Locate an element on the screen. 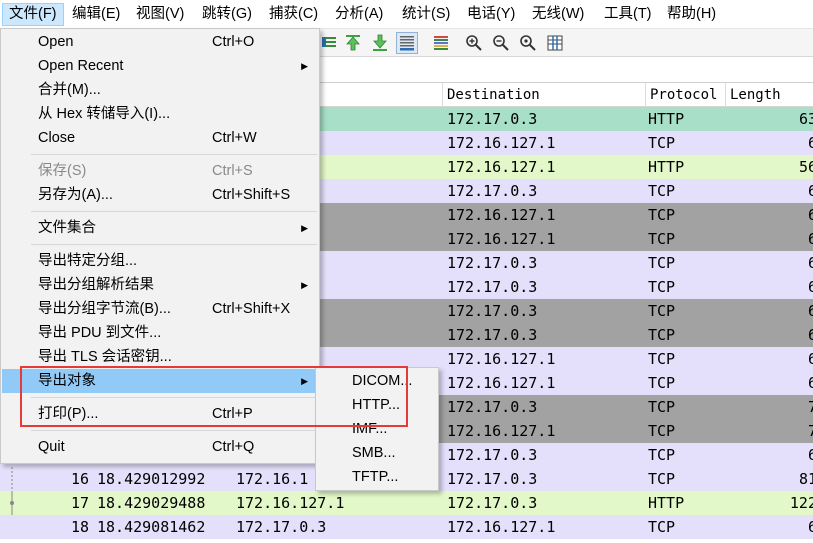  packet-source-cell: 172.16.1 is located at coordinates (272, 479).